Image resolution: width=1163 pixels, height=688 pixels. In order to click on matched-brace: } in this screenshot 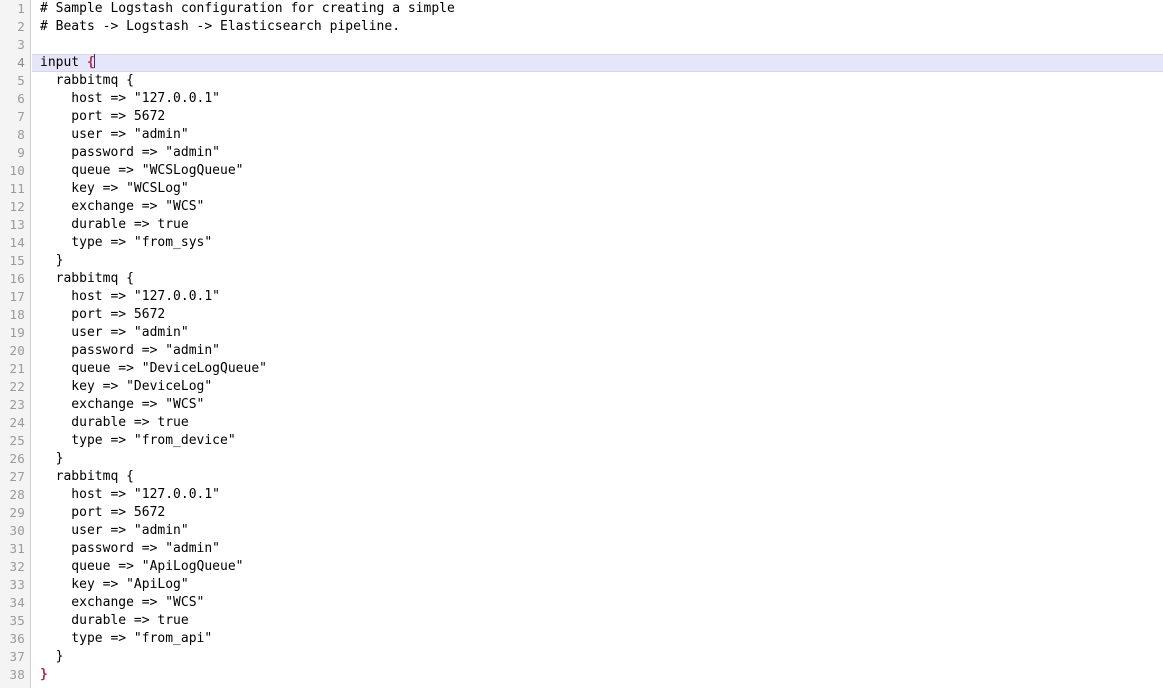, I will do `click(44, 674)`.